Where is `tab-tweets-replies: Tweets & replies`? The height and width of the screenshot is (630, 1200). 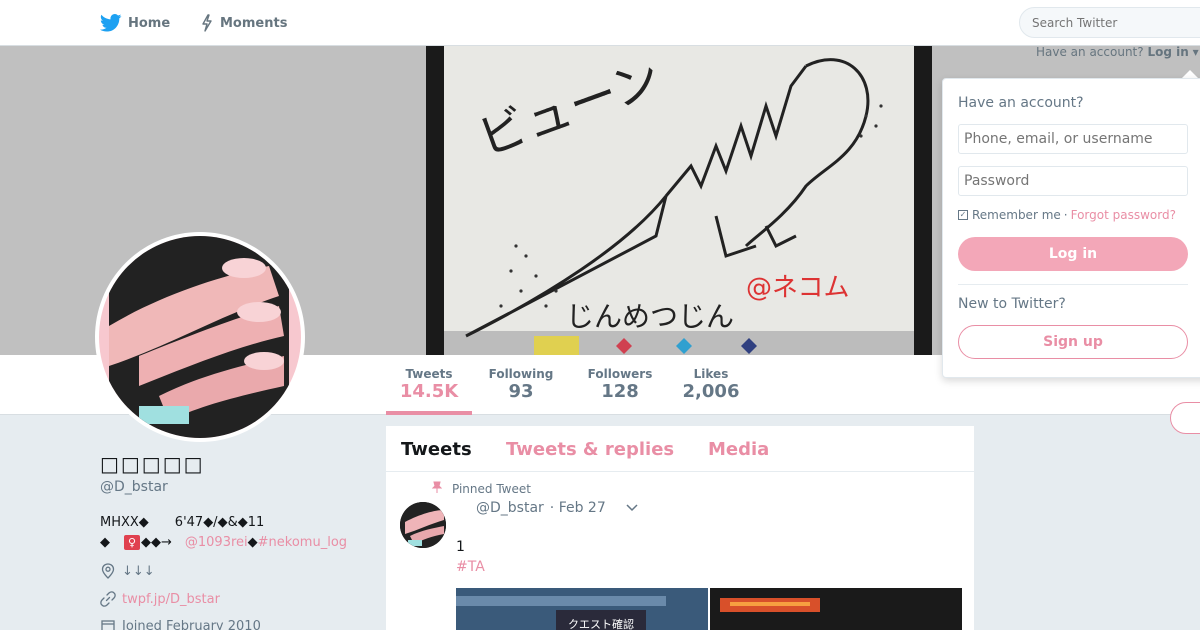
tab-tweets-replies: Tweets & replies is located at coordinates (590, 449).